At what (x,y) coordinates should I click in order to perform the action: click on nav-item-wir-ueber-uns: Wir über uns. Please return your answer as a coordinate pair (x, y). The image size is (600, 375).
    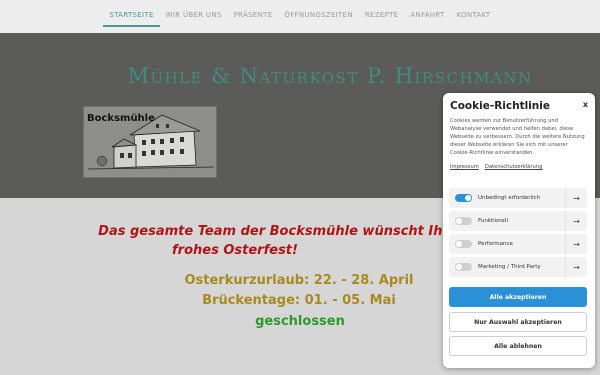
    Looking at the image, I should click on (194, 19).